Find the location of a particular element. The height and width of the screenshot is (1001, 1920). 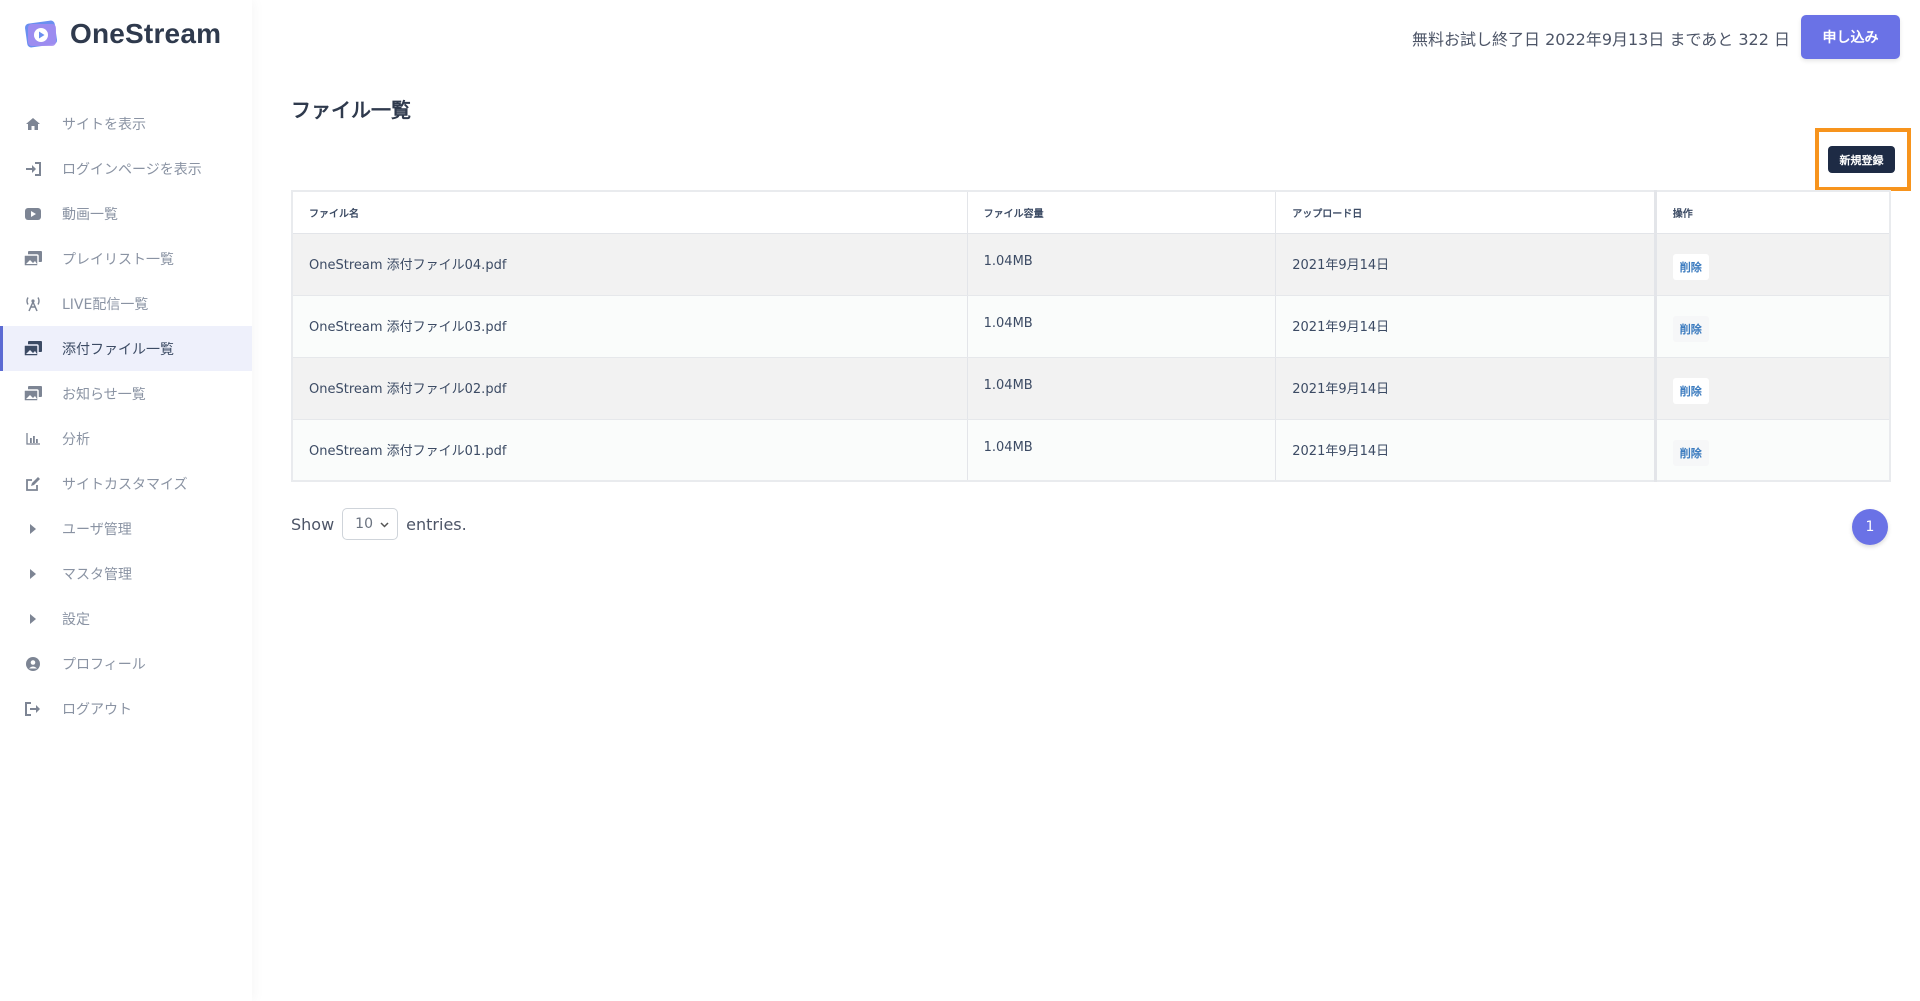

video-icon is located at coordinates (33, 214).